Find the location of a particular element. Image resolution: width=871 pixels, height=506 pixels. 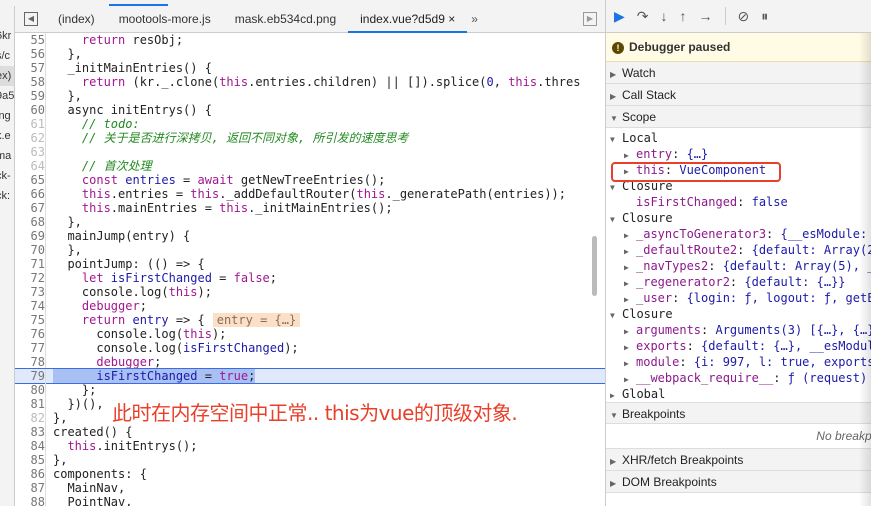

code-token: debugger is located at coordinates (104, 362).